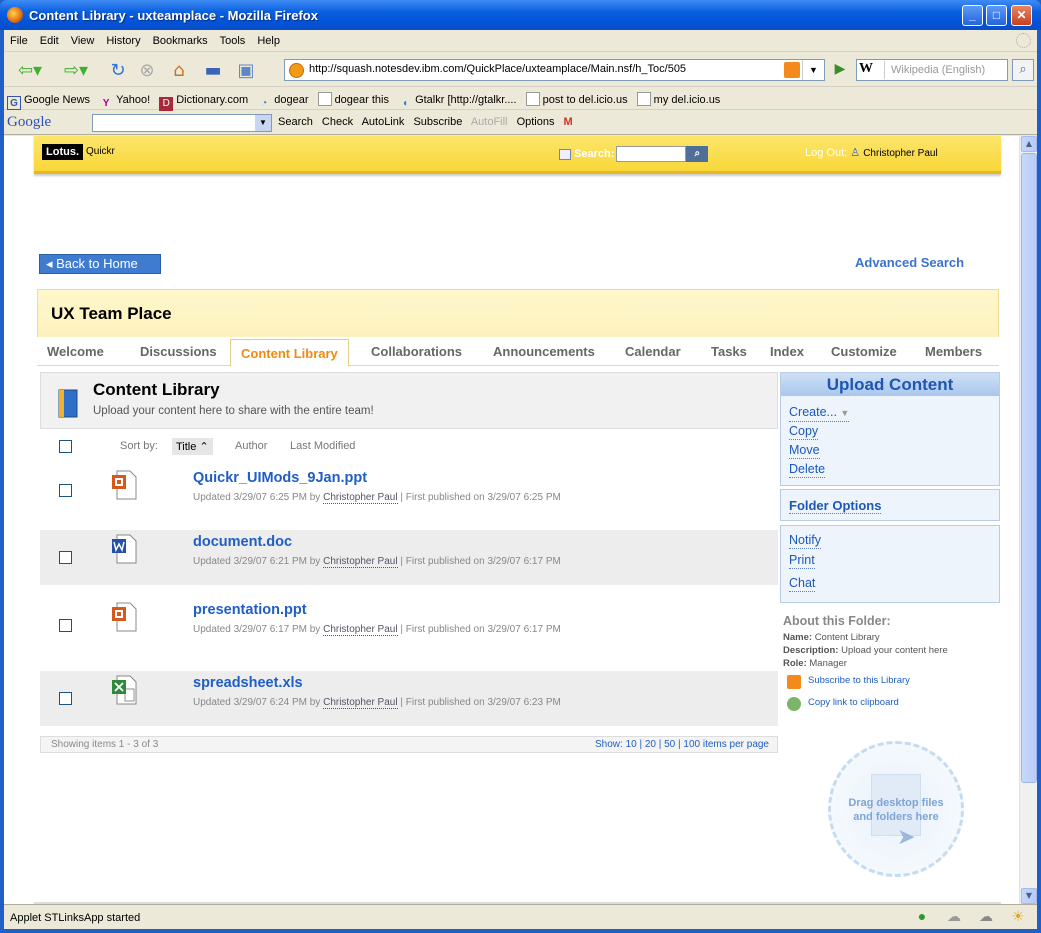 The height and width of the screenshot is (933, 1041). What do you see at coordinates (787, 351) in the screenshot?
I see `tab-index: Index` at bounding box center [787, 351].